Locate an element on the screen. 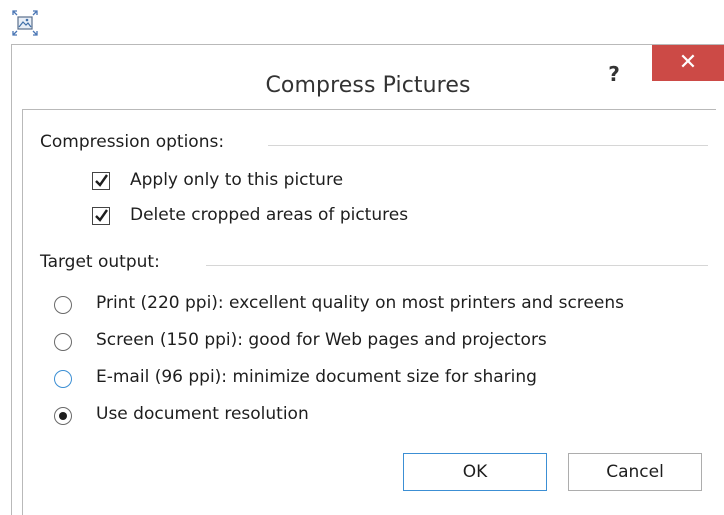 The height and width of the screenshot is (515, 724). radio-selected-dot is located at coordinates (63, 416).